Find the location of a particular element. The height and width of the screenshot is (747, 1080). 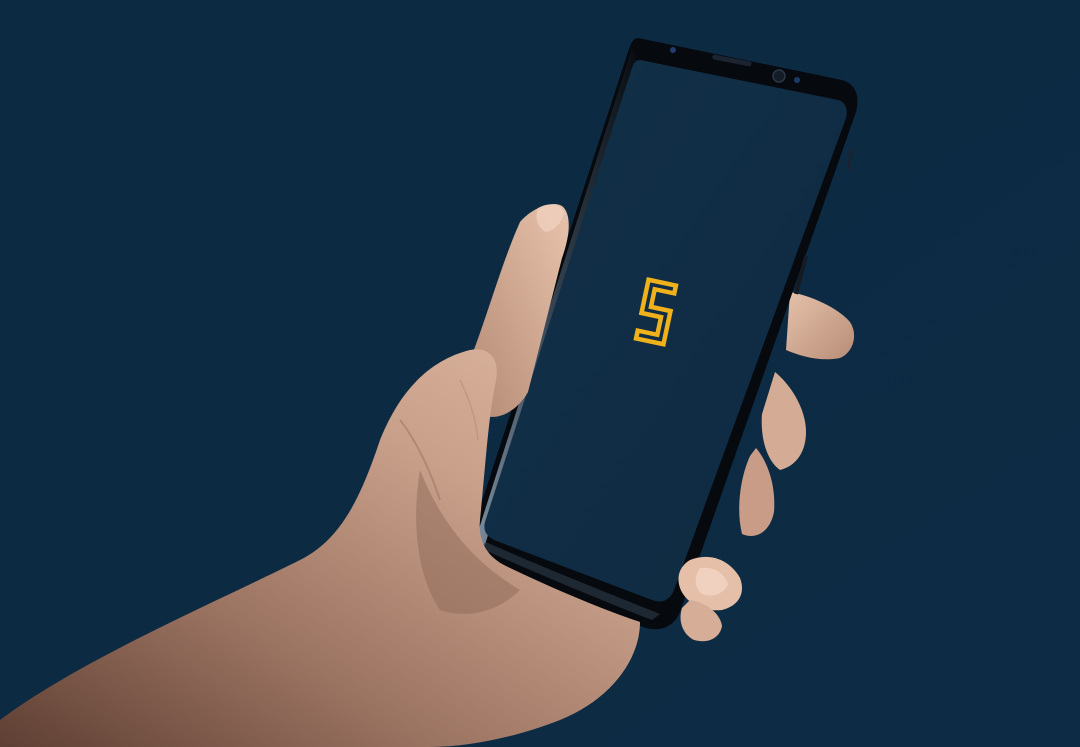

proximity-sensor-icon is located at coordinates (797, 80).